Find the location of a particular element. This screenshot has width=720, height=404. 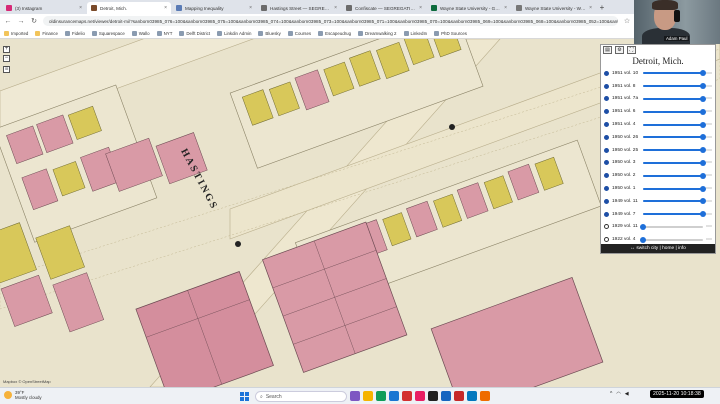

fullscreen-icon: ⛶ is located at coordinates (631, 50).